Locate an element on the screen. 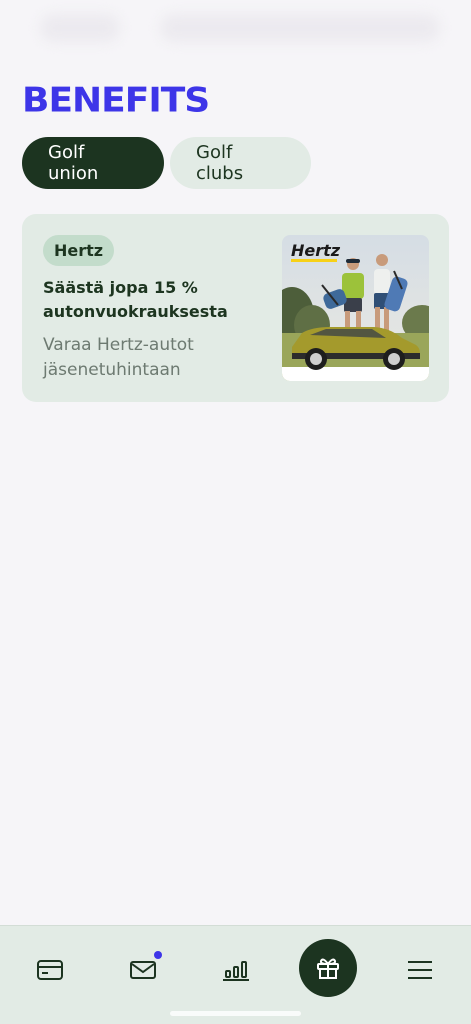  nav-messages is located at coordinates (143, 970).